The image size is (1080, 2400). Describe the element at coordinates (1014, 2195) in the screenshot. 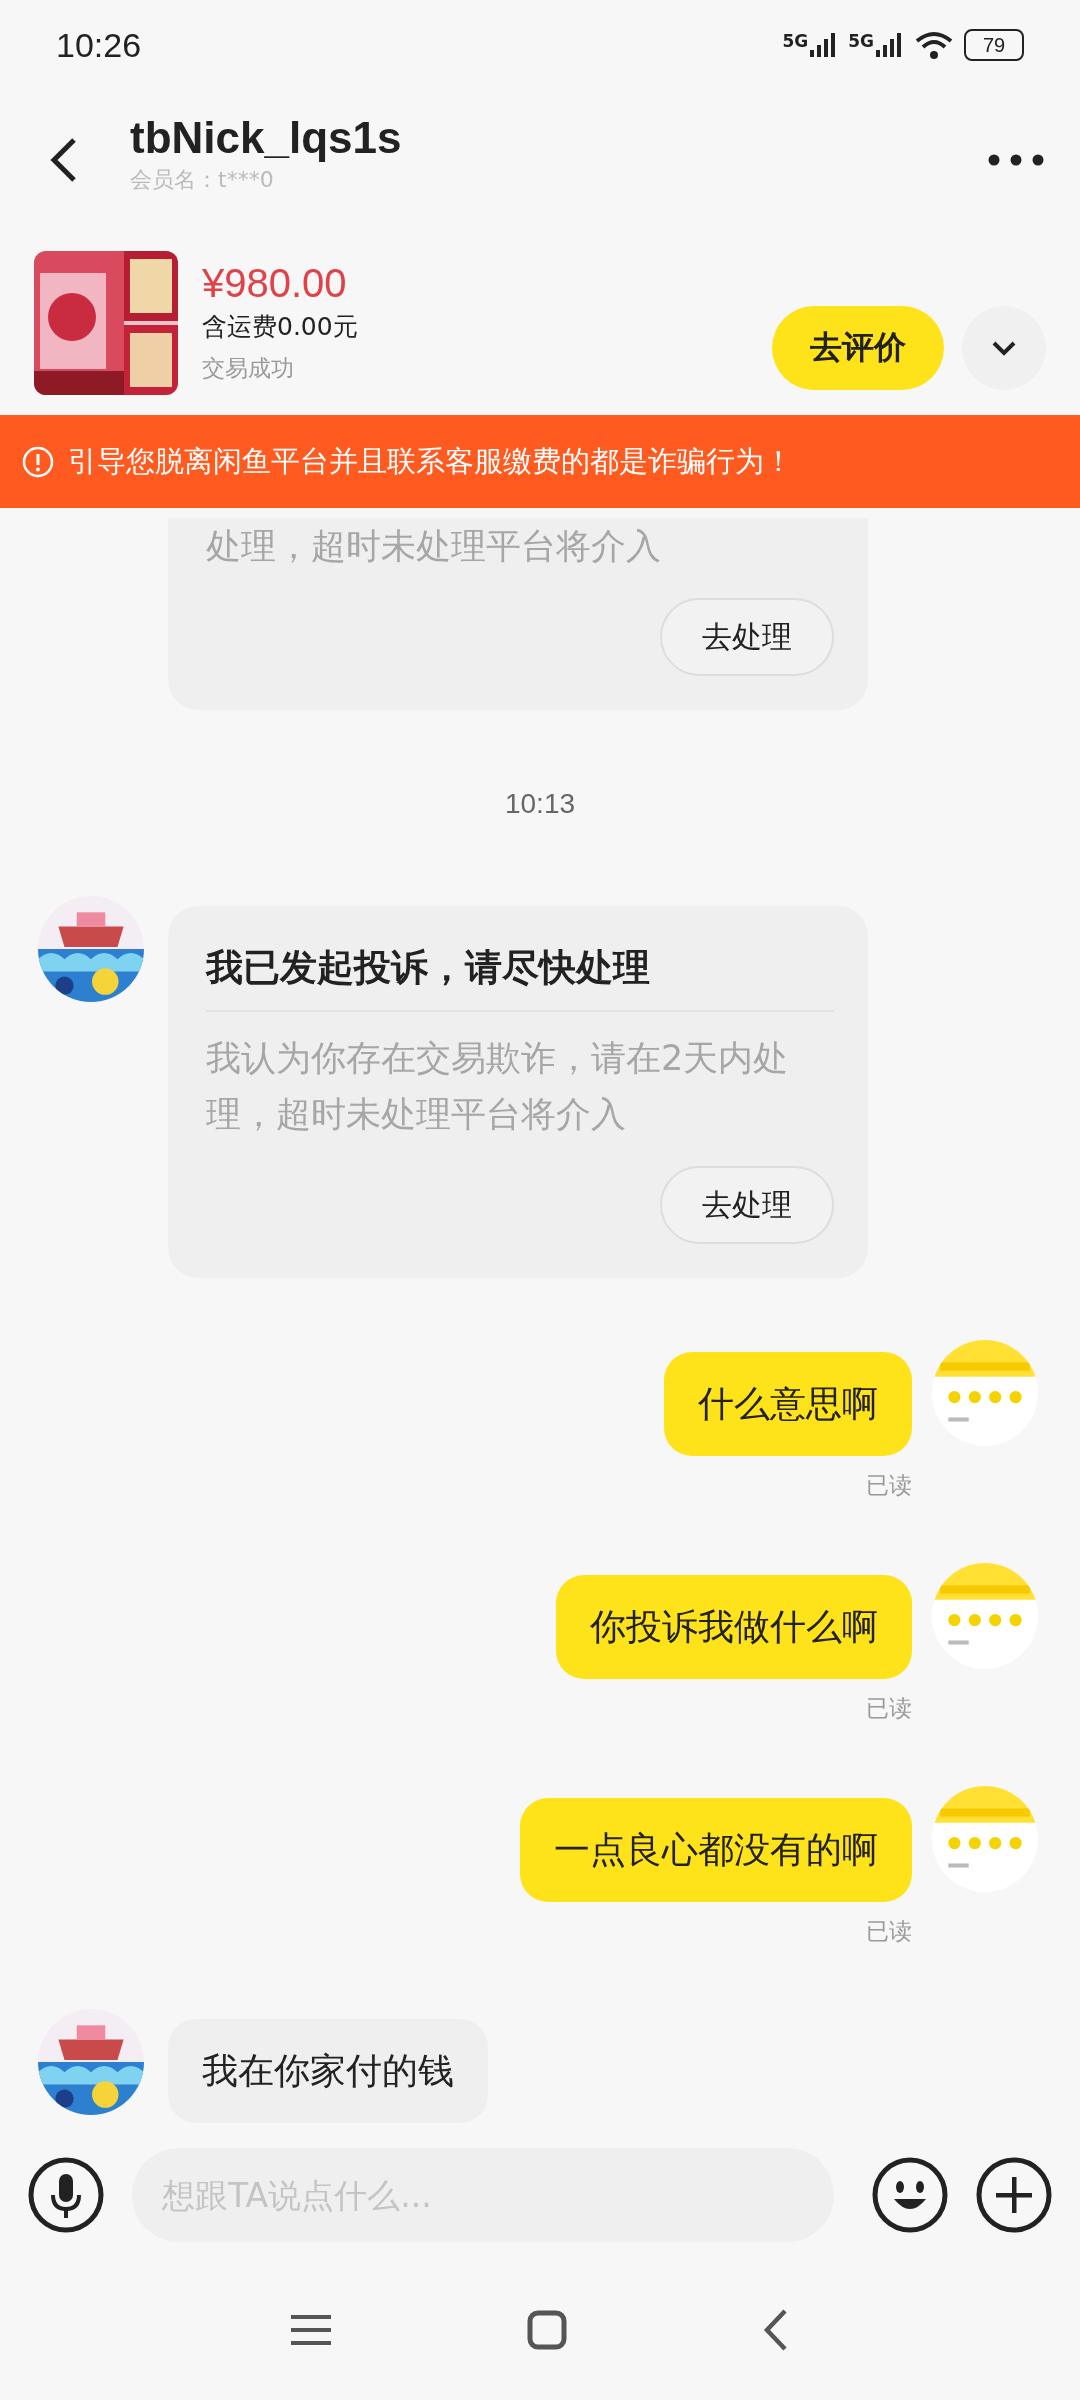

I see `add-icon` at that location.